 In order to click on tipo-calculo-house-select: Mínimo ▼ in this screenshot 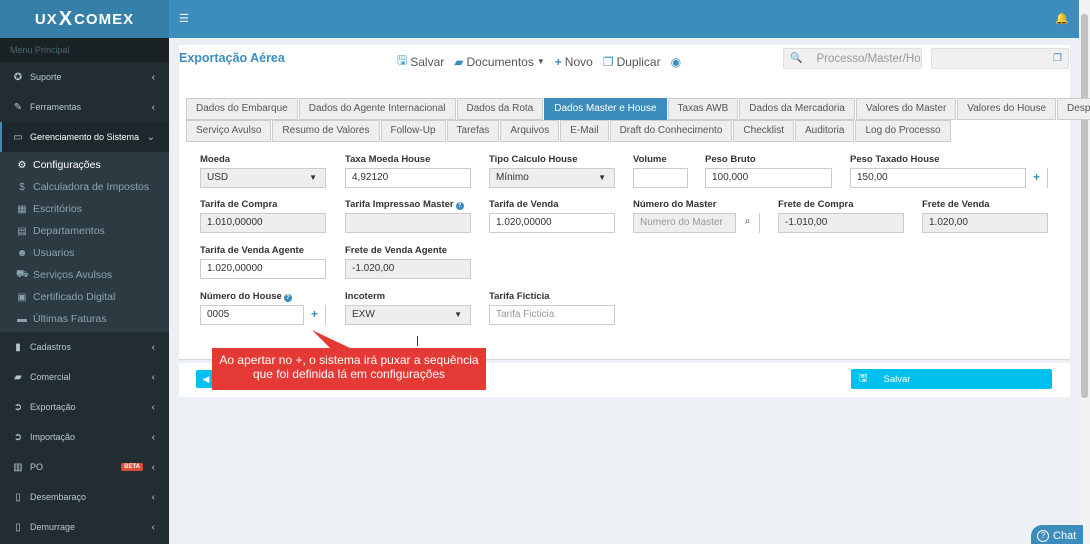, I will do `click(552, 178)`.